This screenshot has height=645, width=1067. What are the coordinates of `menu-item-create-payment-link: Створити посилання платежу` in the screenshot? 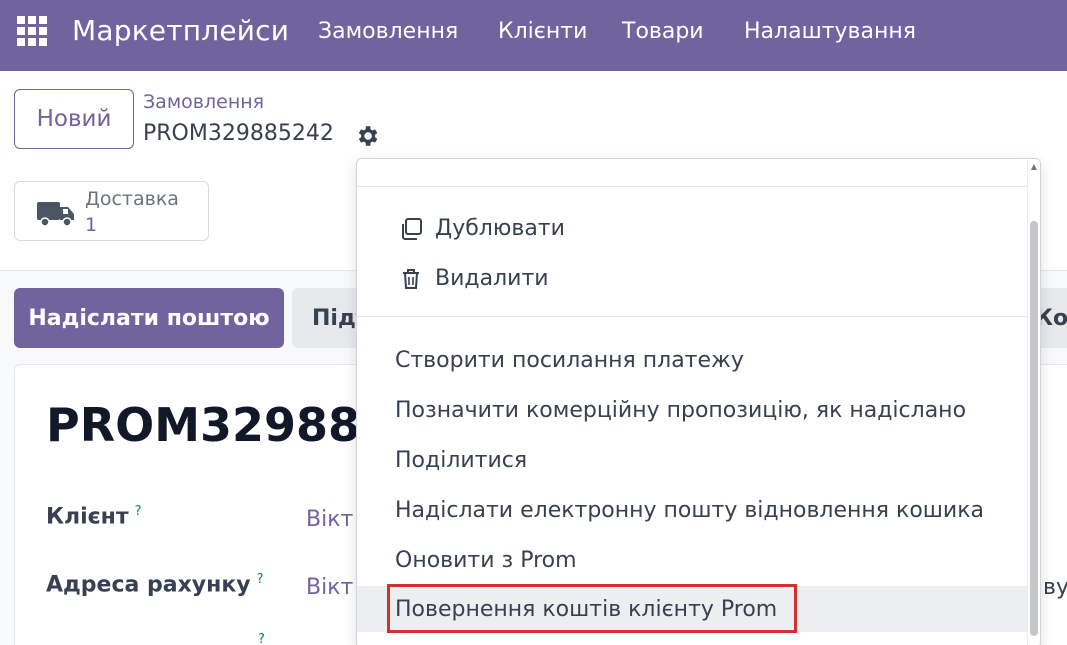 It's located at (692, 360).